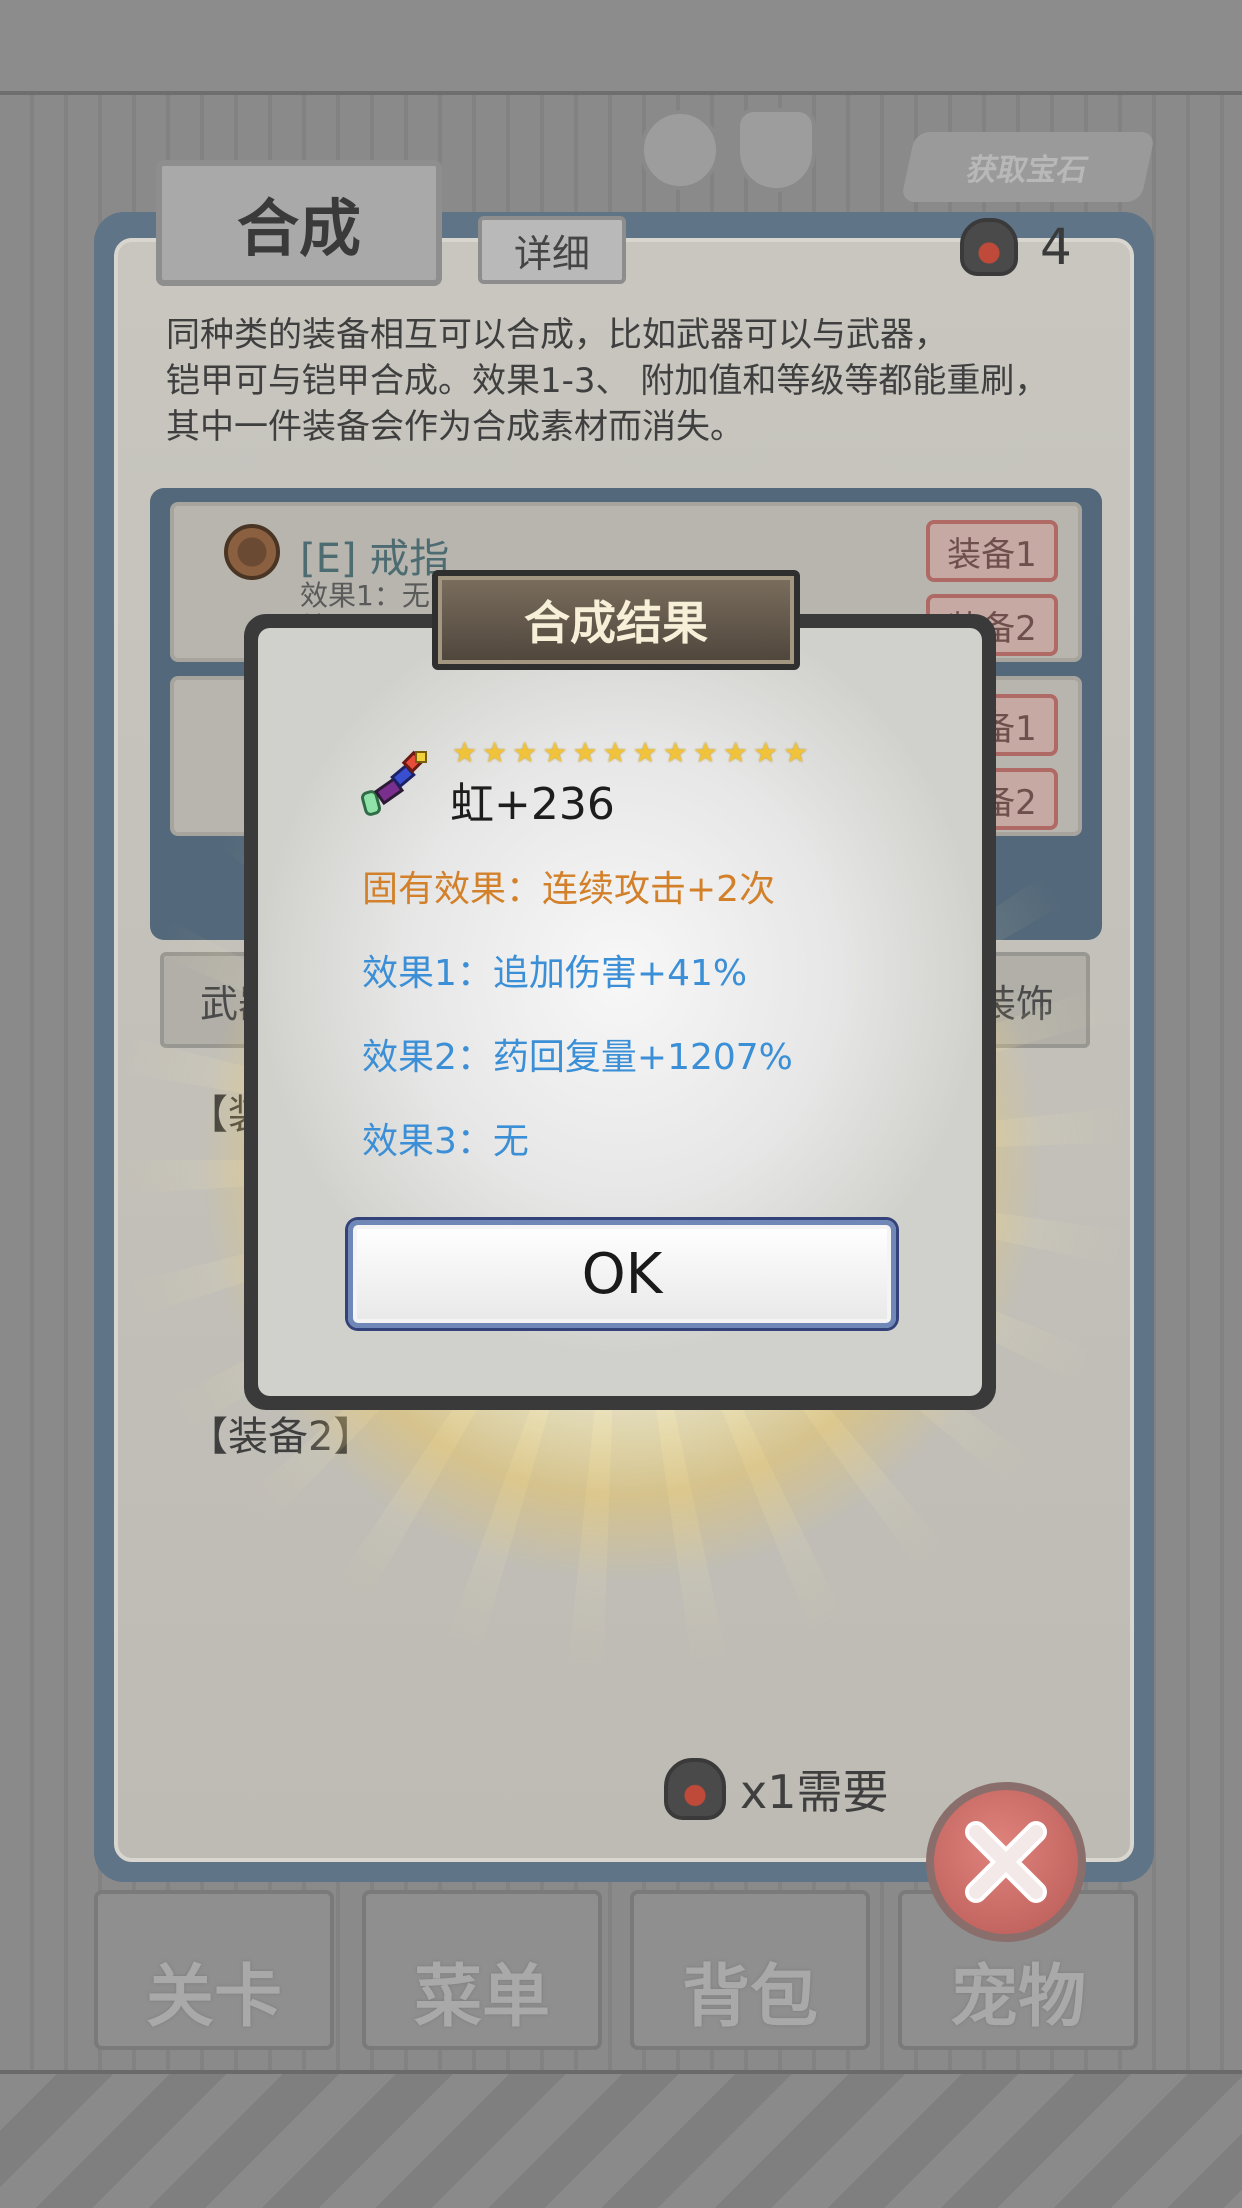  Describe the element at coordinates (749, 1997) in the screenshot. I see `nav-bag-label: 背包` at that location.